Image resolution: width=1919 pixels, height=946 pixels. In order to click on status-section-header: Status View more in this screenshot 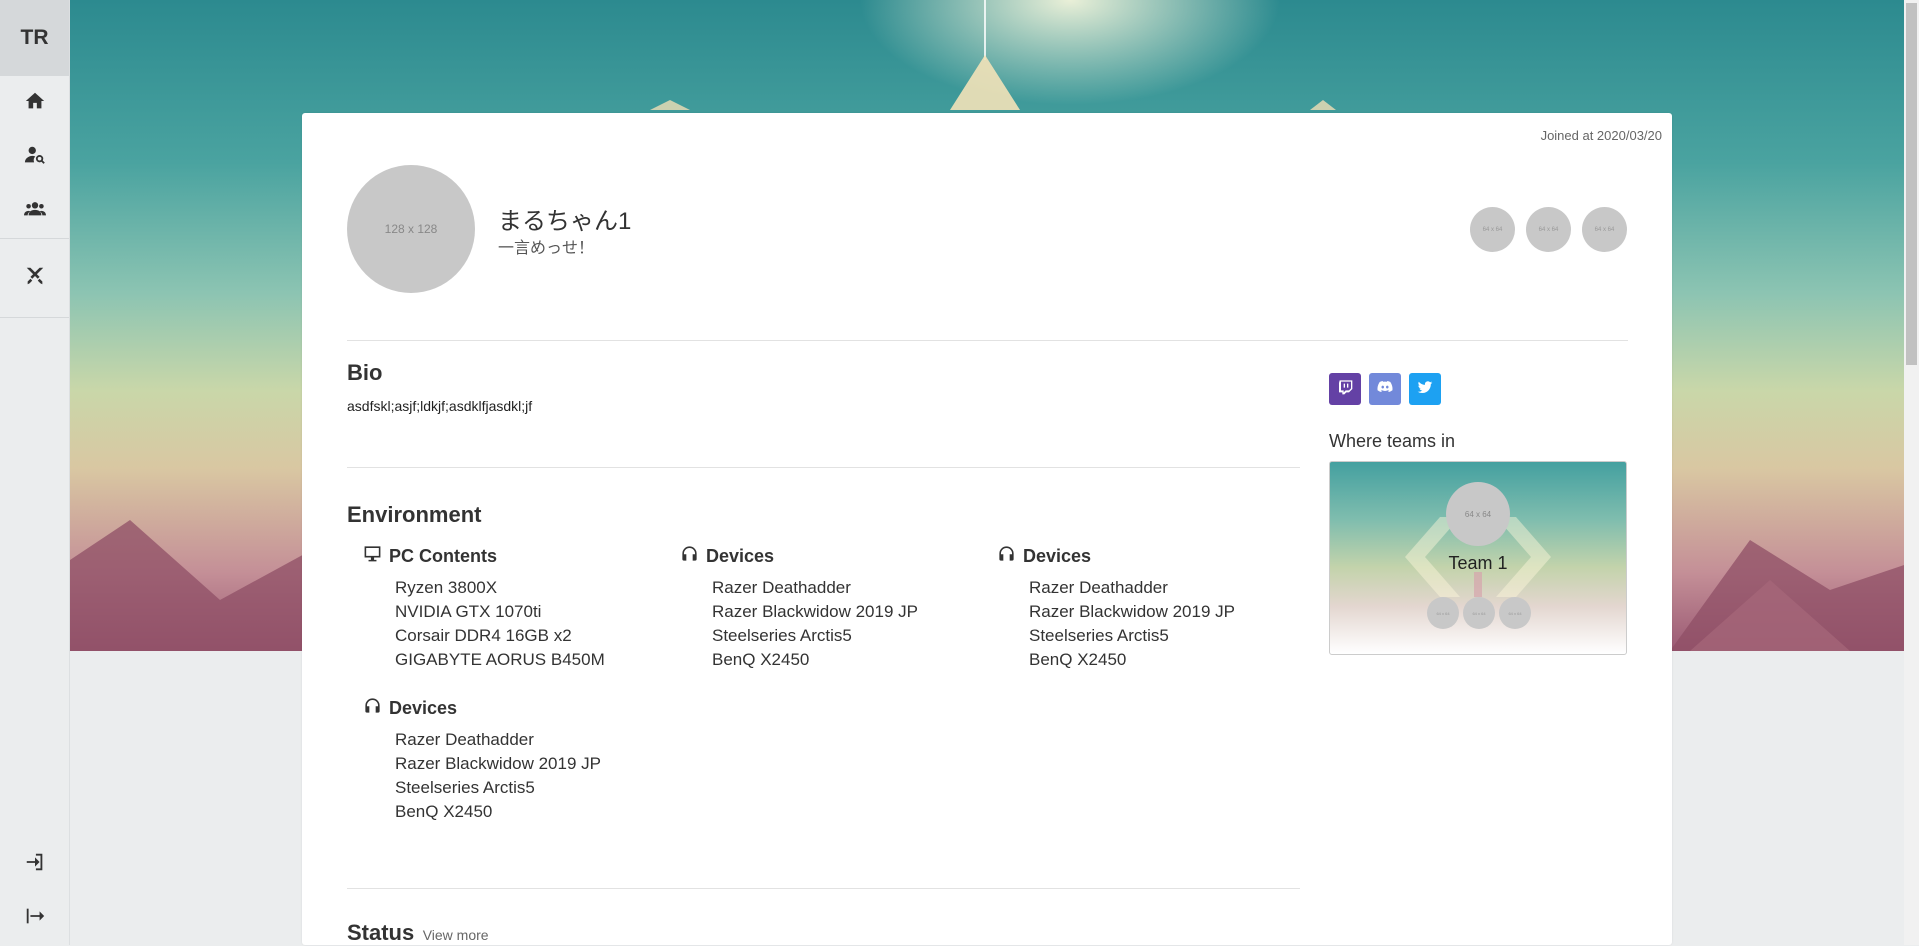, I will do `click(418, 933)`.